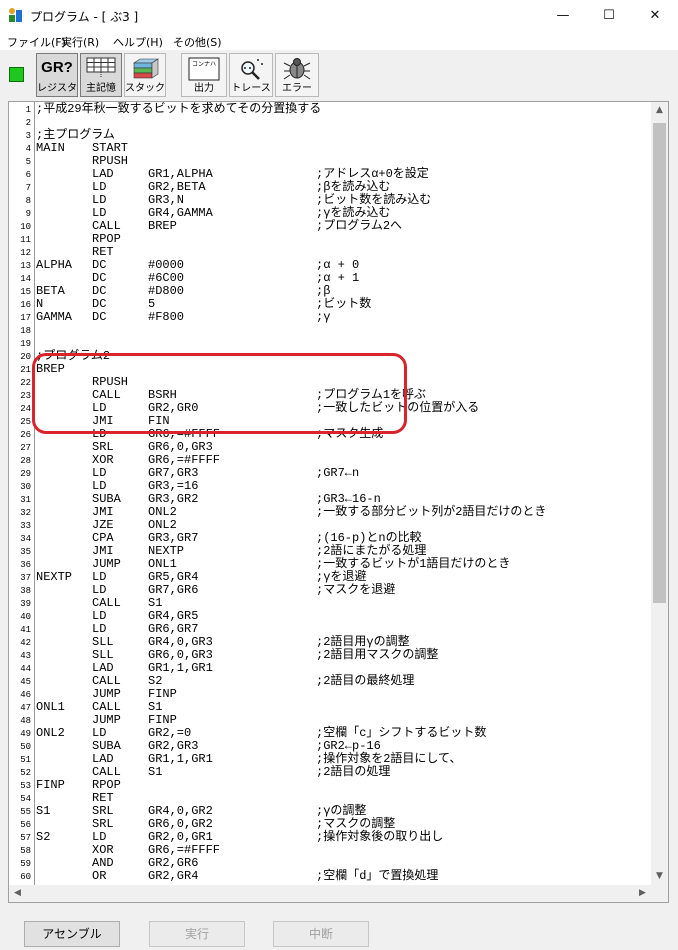 This screenshot has height=950, width=678. I want to click on line-number: 60, so click(25, 877).